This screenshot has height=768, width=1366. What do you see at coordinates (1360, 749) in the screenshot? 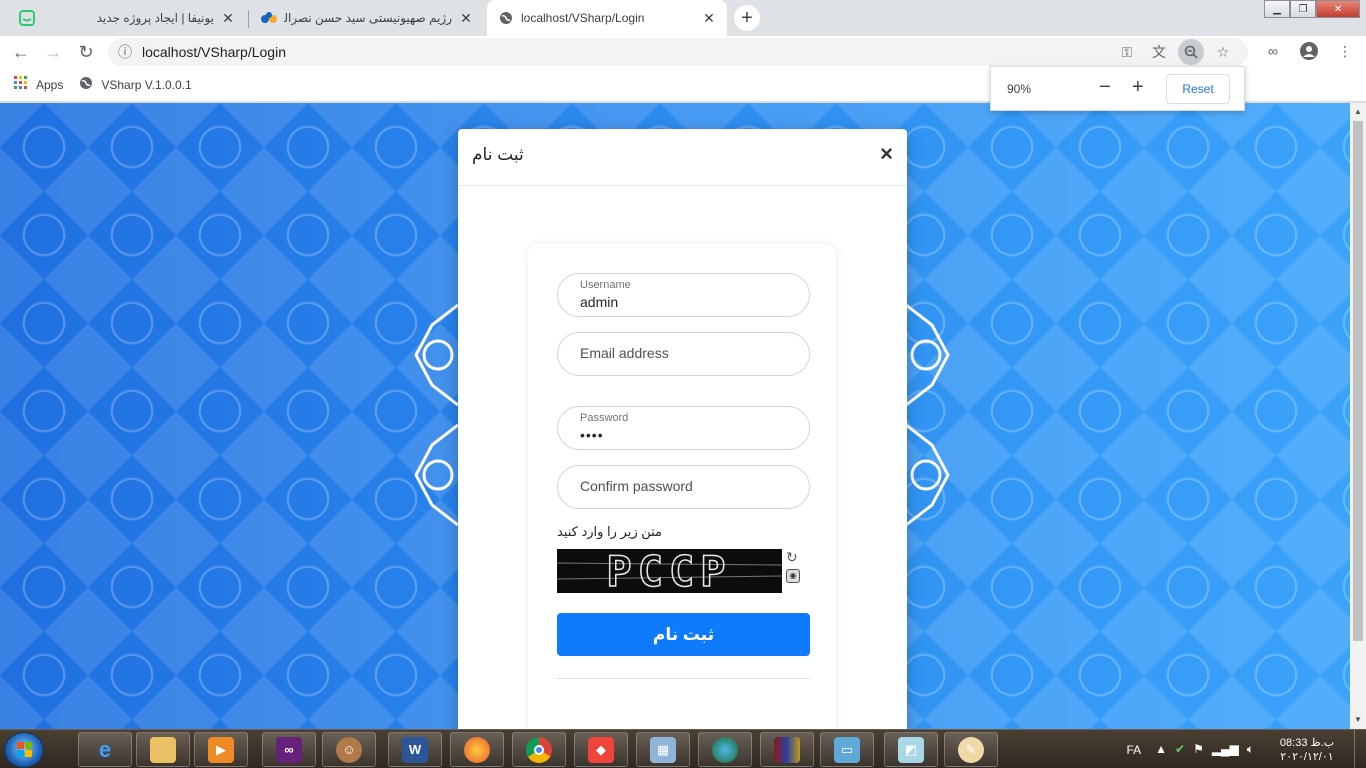
I see `show-desktop-button` at bounding box center [1360, 749].